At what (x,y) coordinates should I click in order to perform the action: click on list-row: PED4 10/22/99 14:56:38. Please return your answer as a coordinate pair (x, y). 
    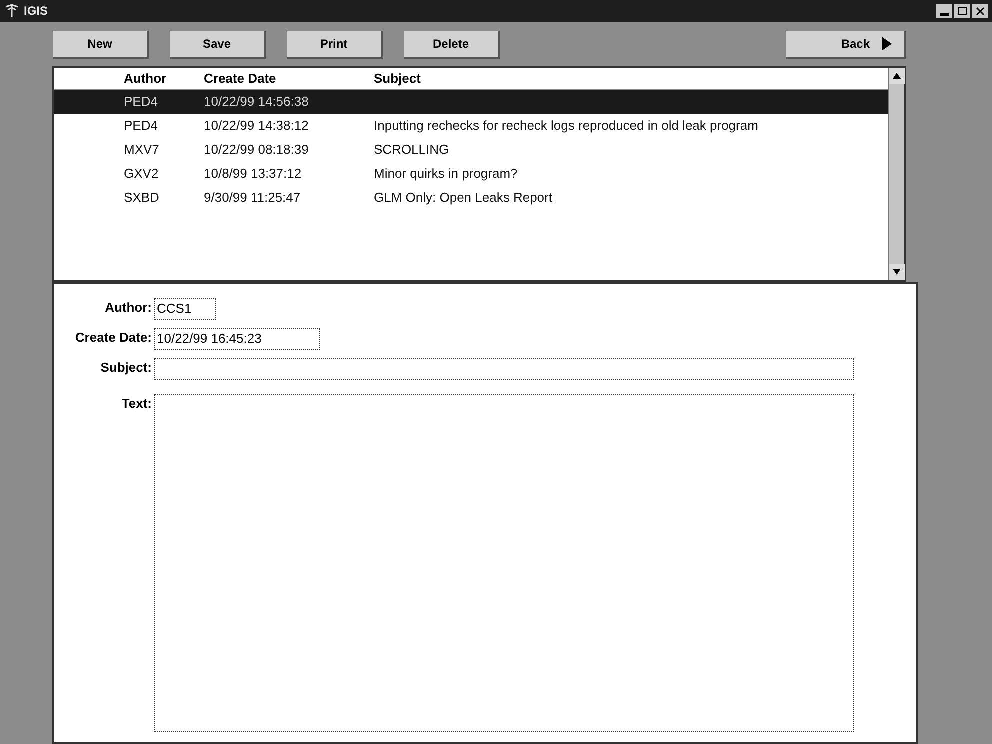
    Looking at the image, I should click on (471, 102).